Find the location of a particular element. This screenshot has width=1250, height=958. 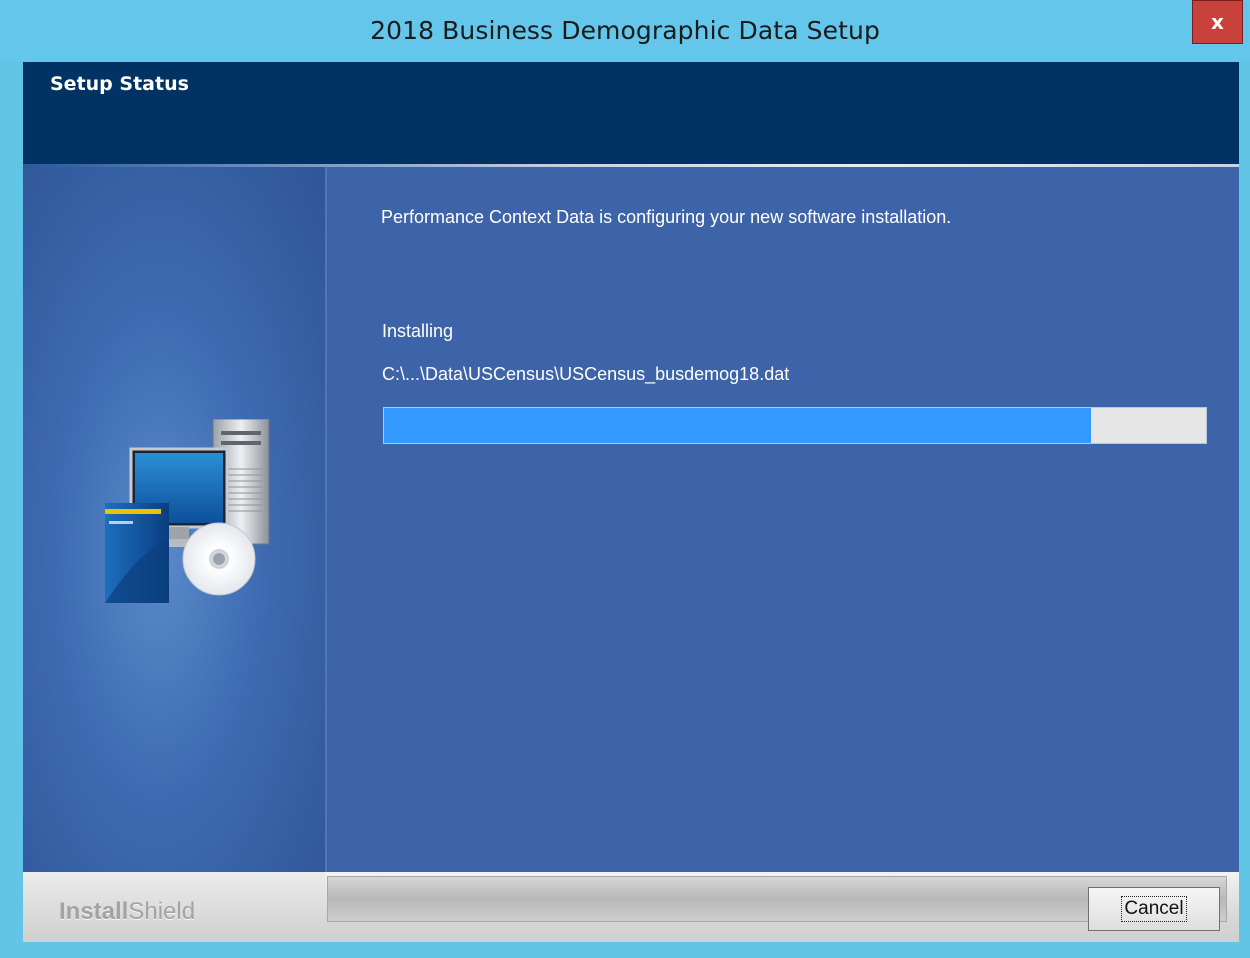

close-icon: x is located at coordinates (1217, 22).